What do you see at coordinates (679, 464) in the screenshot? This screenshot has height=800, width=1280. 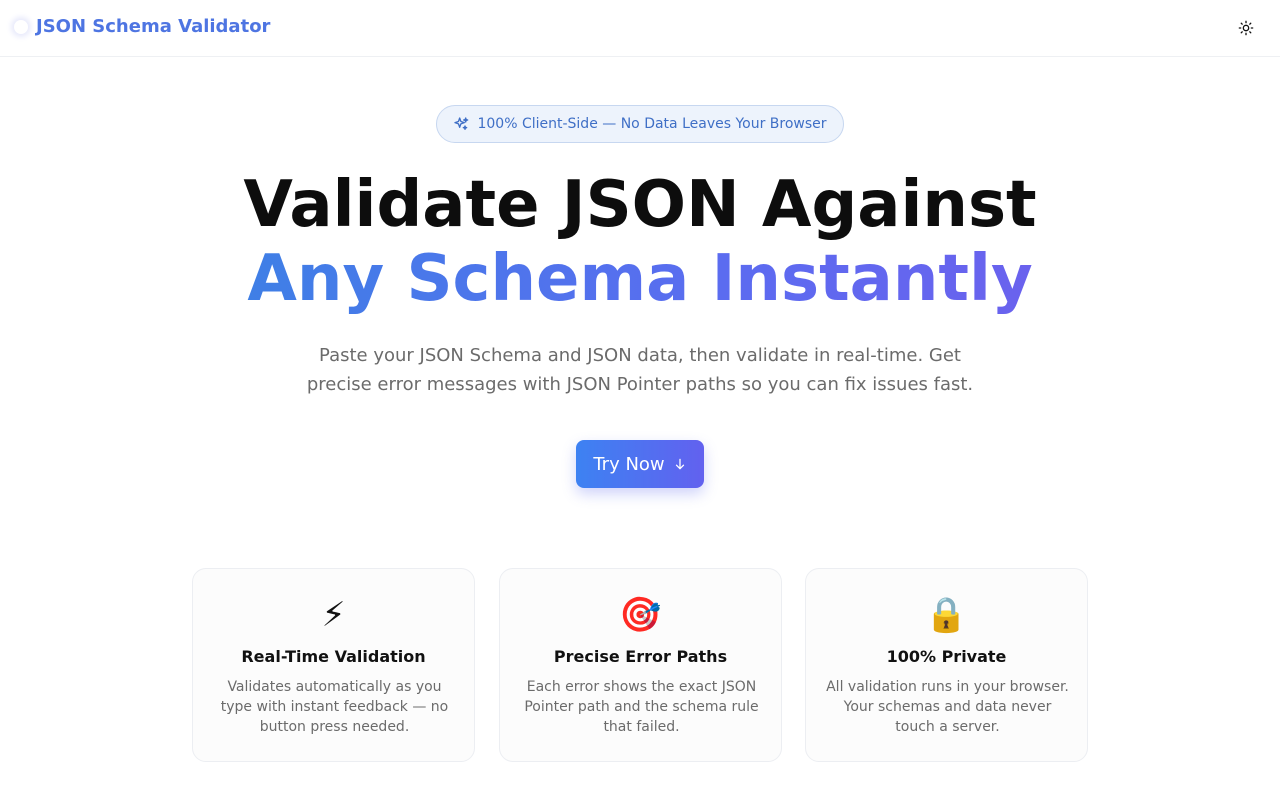 I see `arrow-down-icon` at bounding box center [679, 464].